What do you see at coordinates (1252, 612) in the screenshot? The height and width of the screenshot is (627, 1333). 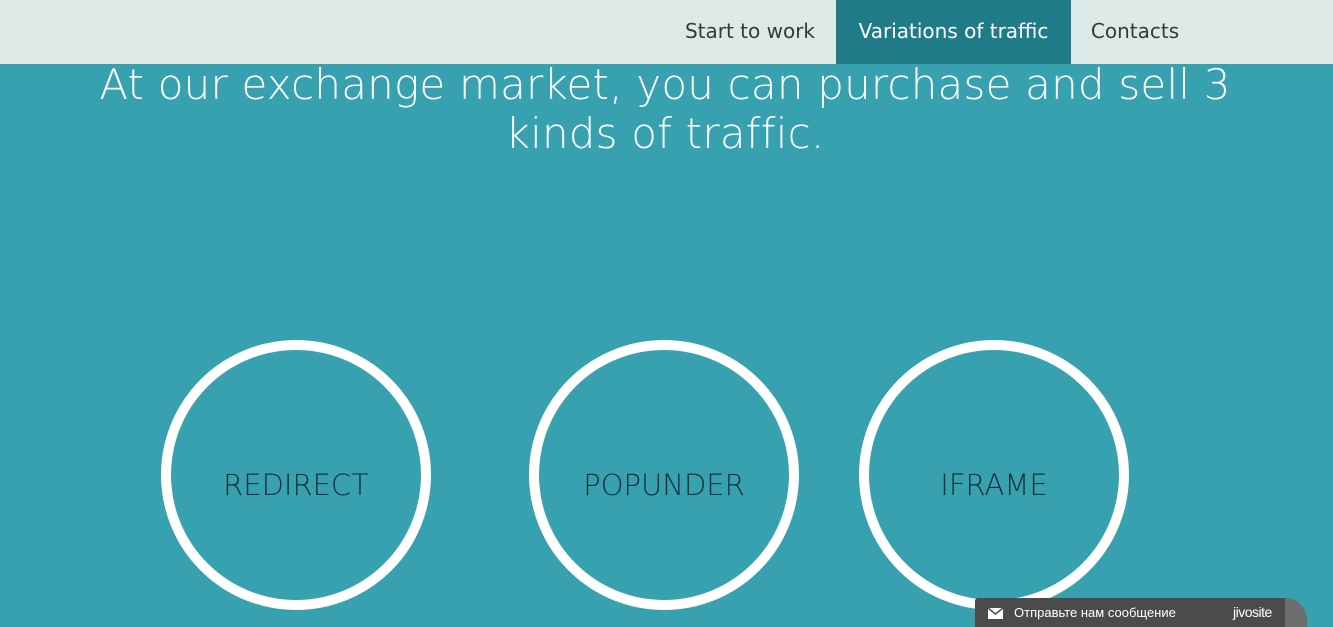 I see `jivosite-logo: jivosite` at bounding box center [1252, 612].